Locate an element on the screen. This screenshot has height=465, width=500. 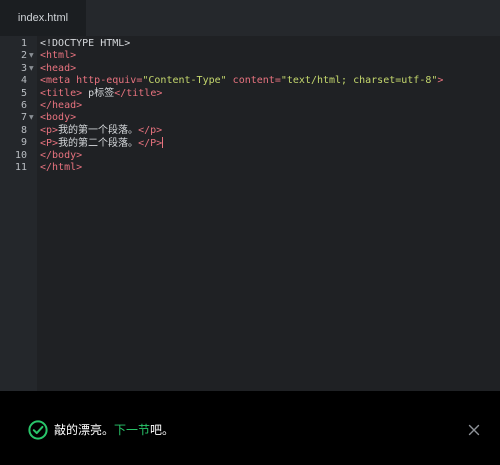
line-number: 4 is located at coordinates (23, 81).